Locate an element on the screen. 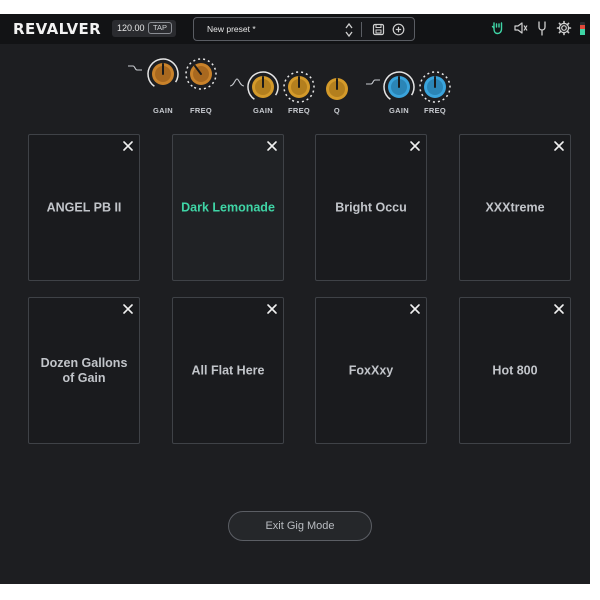 This screenshot has width=600, height=600. mid-gain-knob is located at coordinates (263, 87).